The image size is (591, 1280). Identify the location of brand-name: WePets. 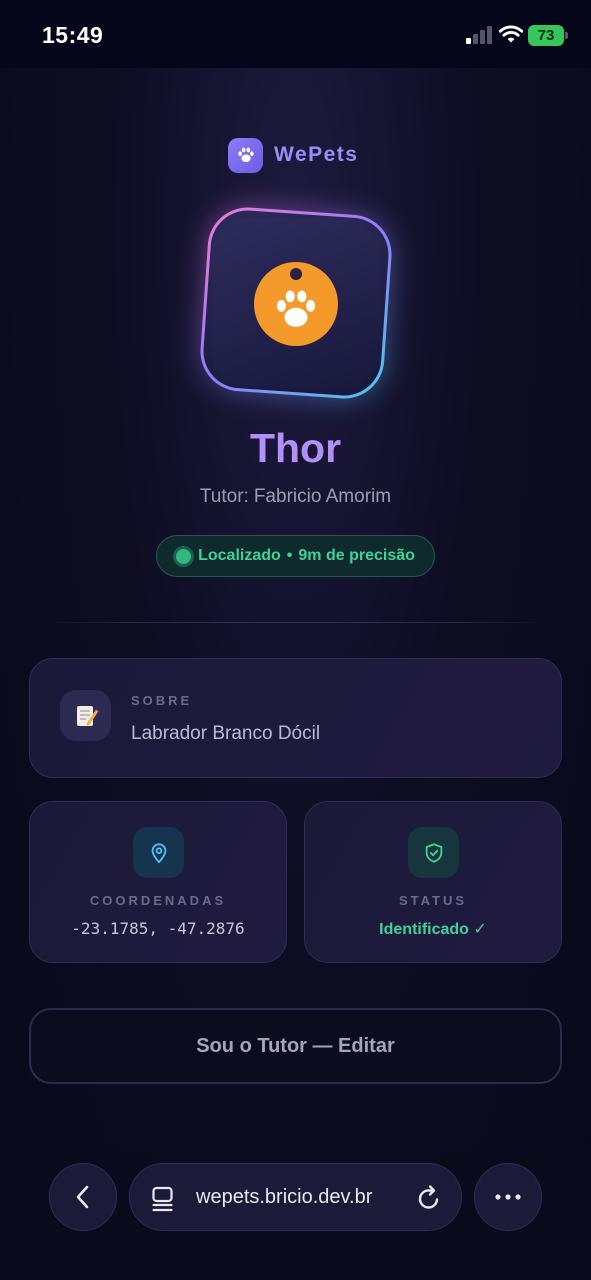
(316, 154).